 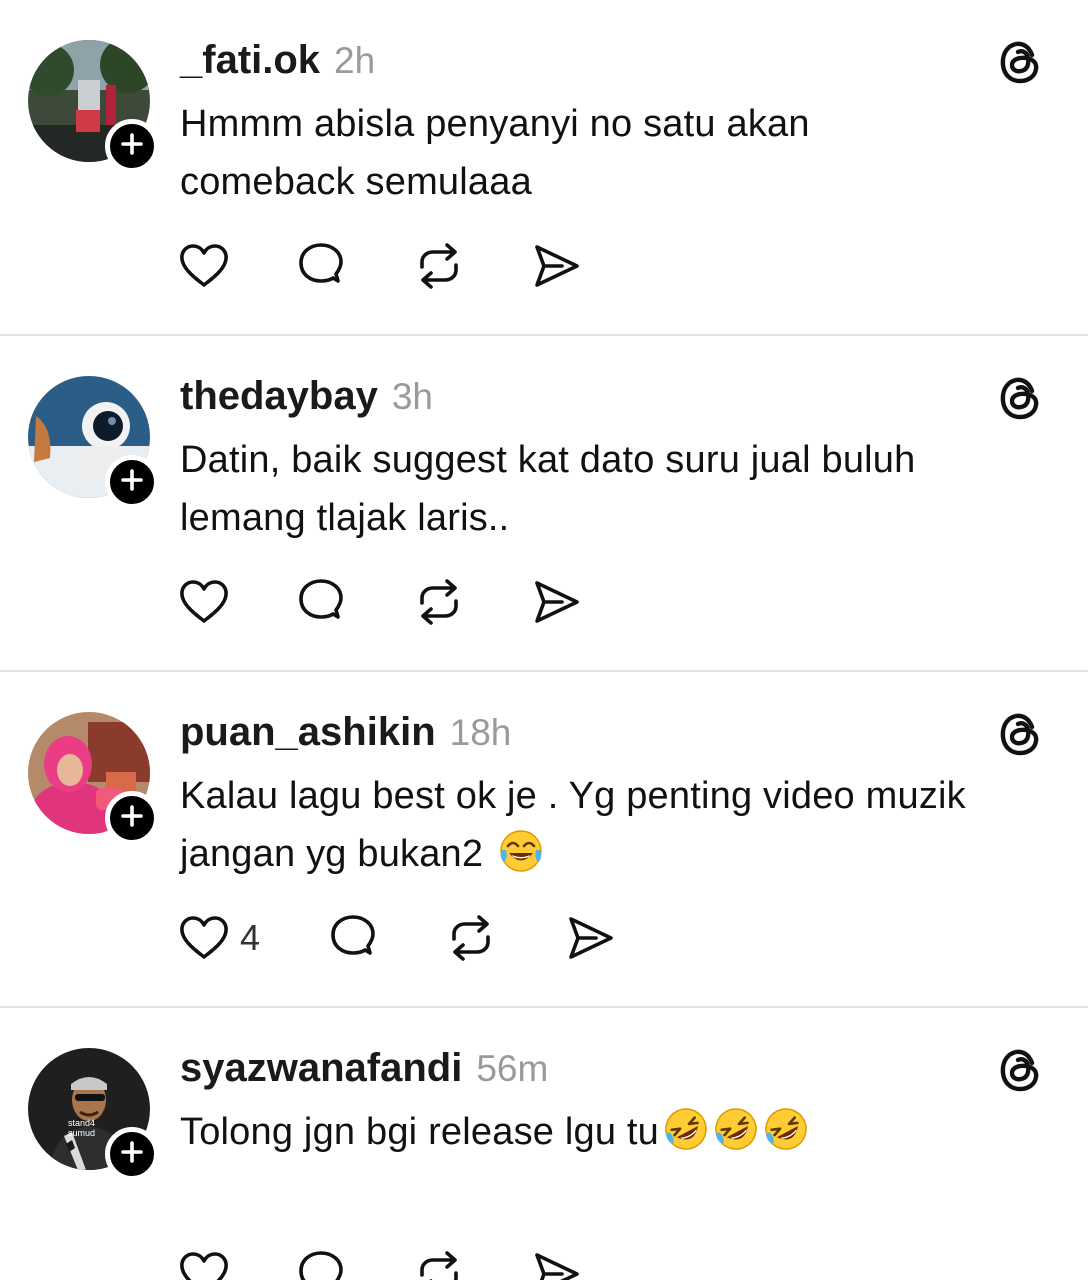 What do you see at coordinates (321, 1068) in the screenshot?
I see `username: syazwanafandi` at bounding box center [321, 1068].